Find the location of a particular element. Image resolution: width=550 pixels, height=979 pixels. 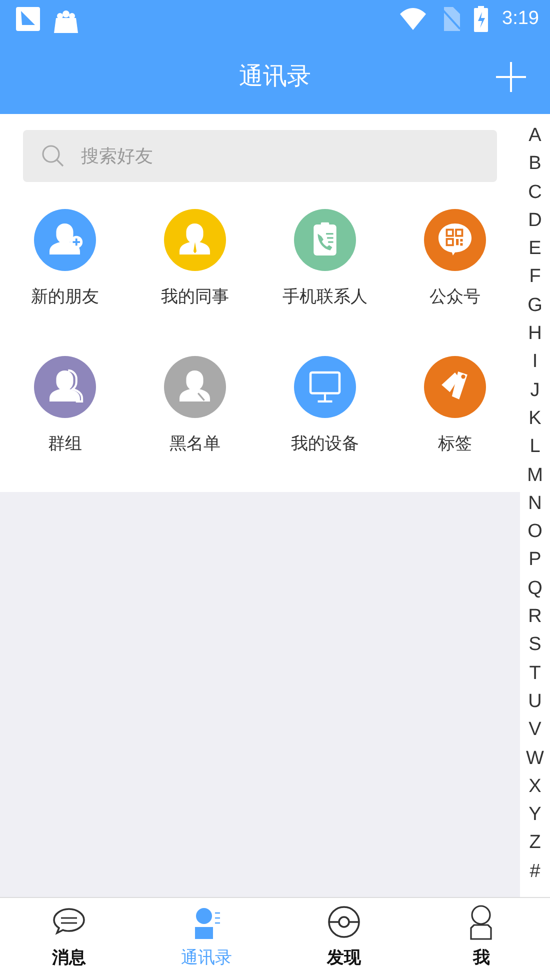

index-letter: O is located at coordinates (535, 532).